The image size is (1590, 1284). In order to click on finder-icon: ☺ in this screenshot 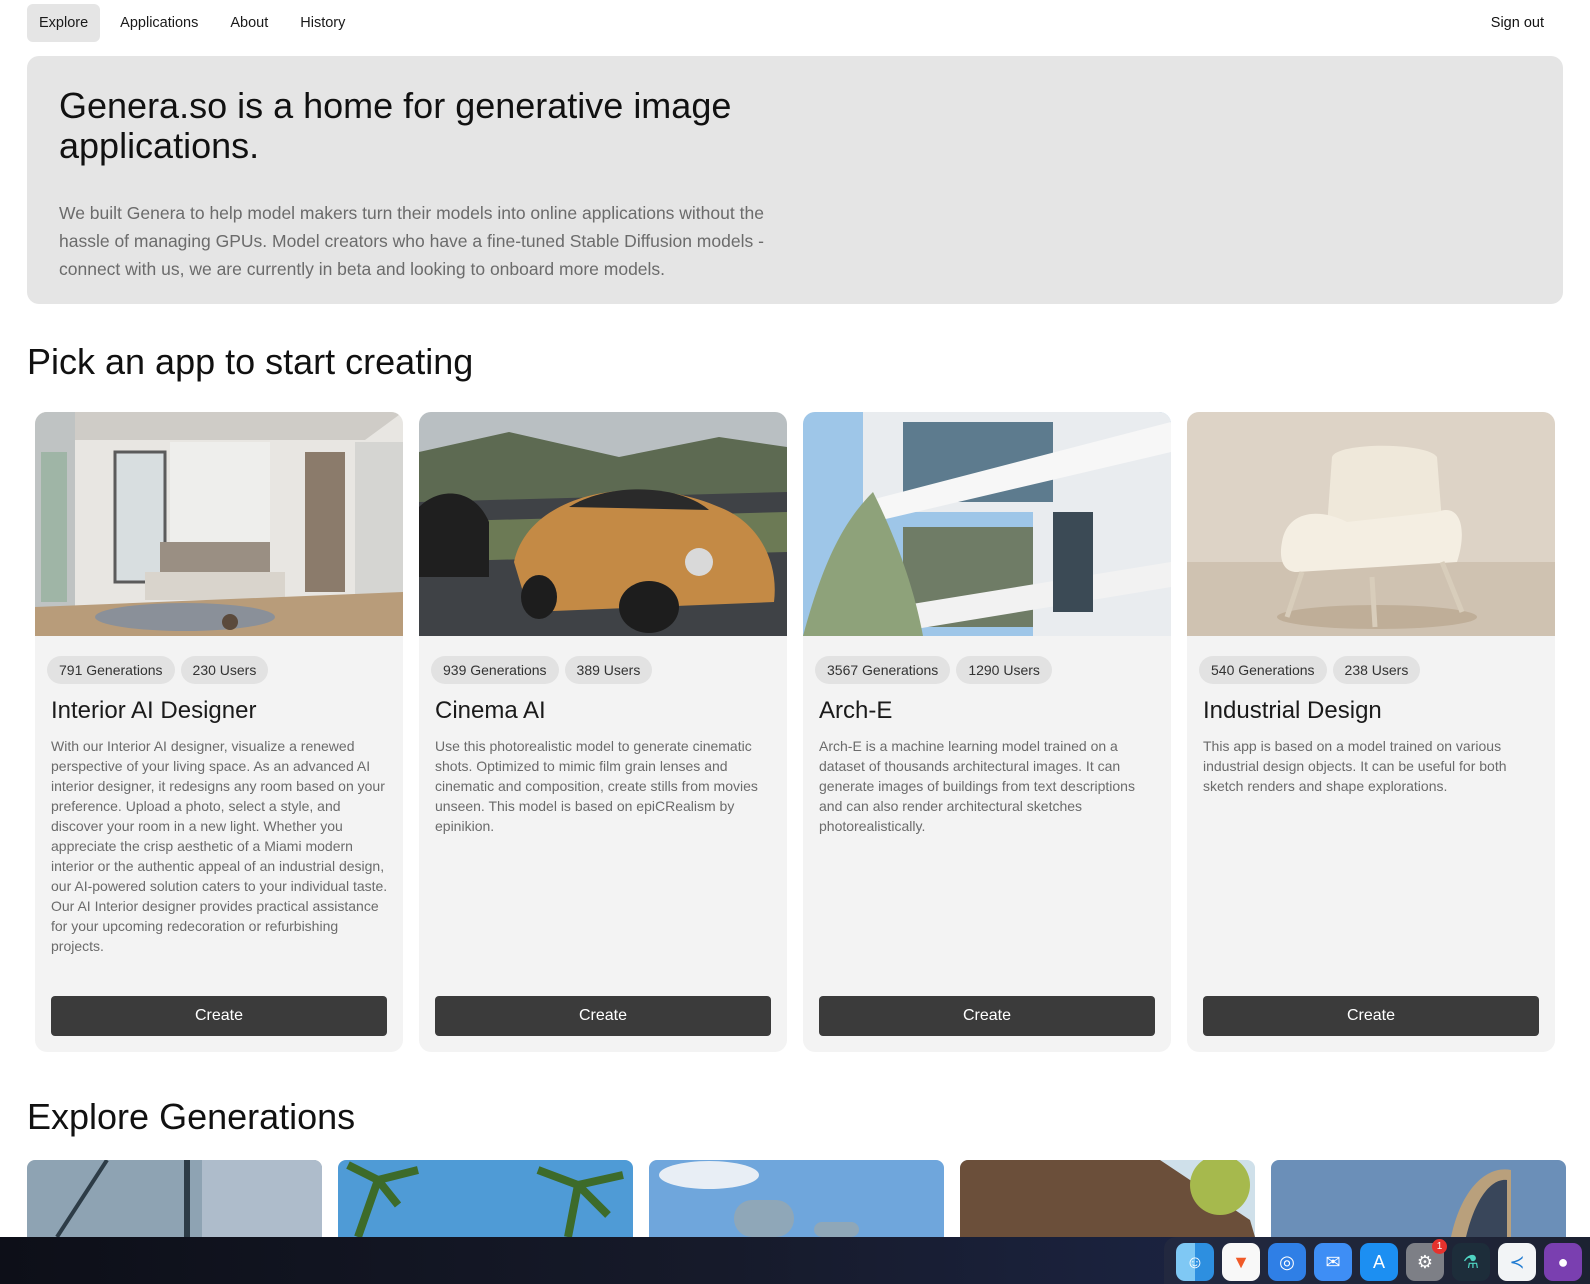, I will do `click(1195, 1262)`.